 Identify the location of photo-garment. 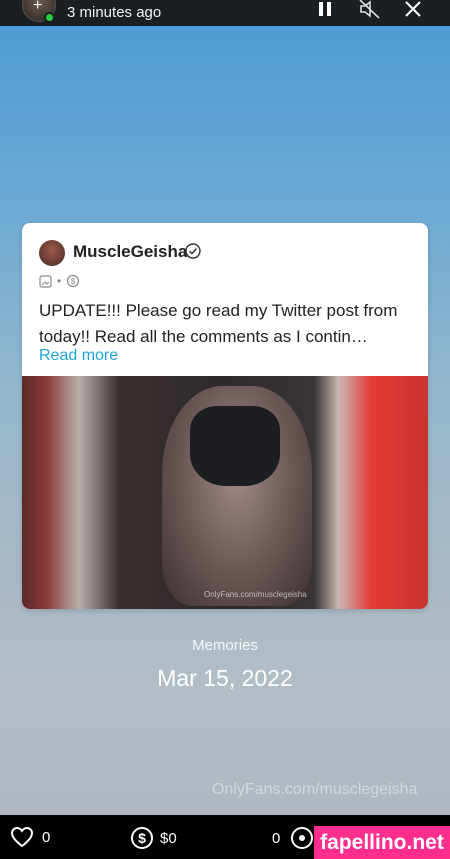
(235, 446).